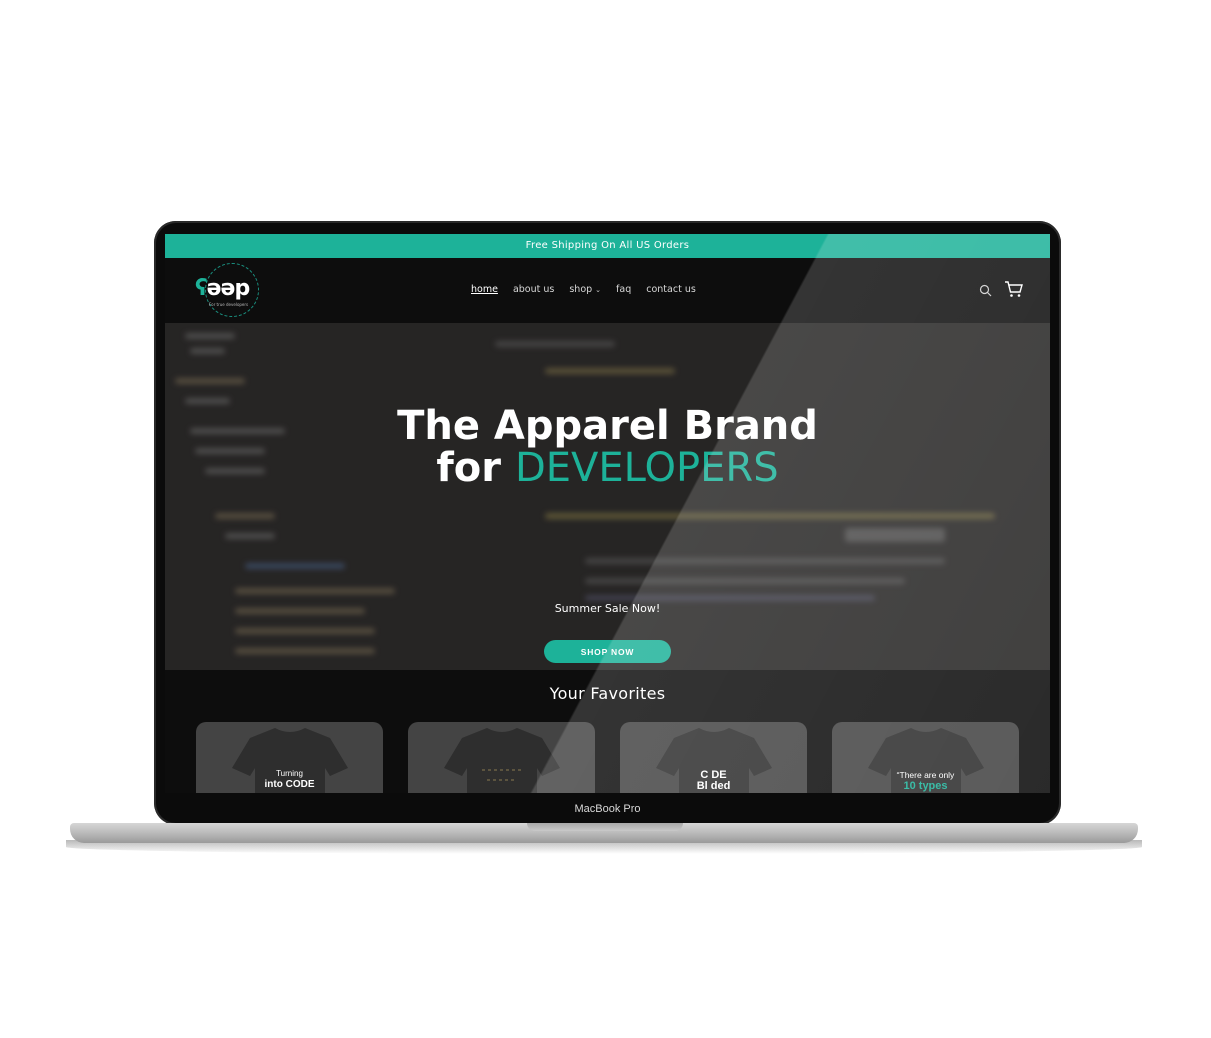  I want to click on product-card: “There are only 10 types, so click(925, 757).